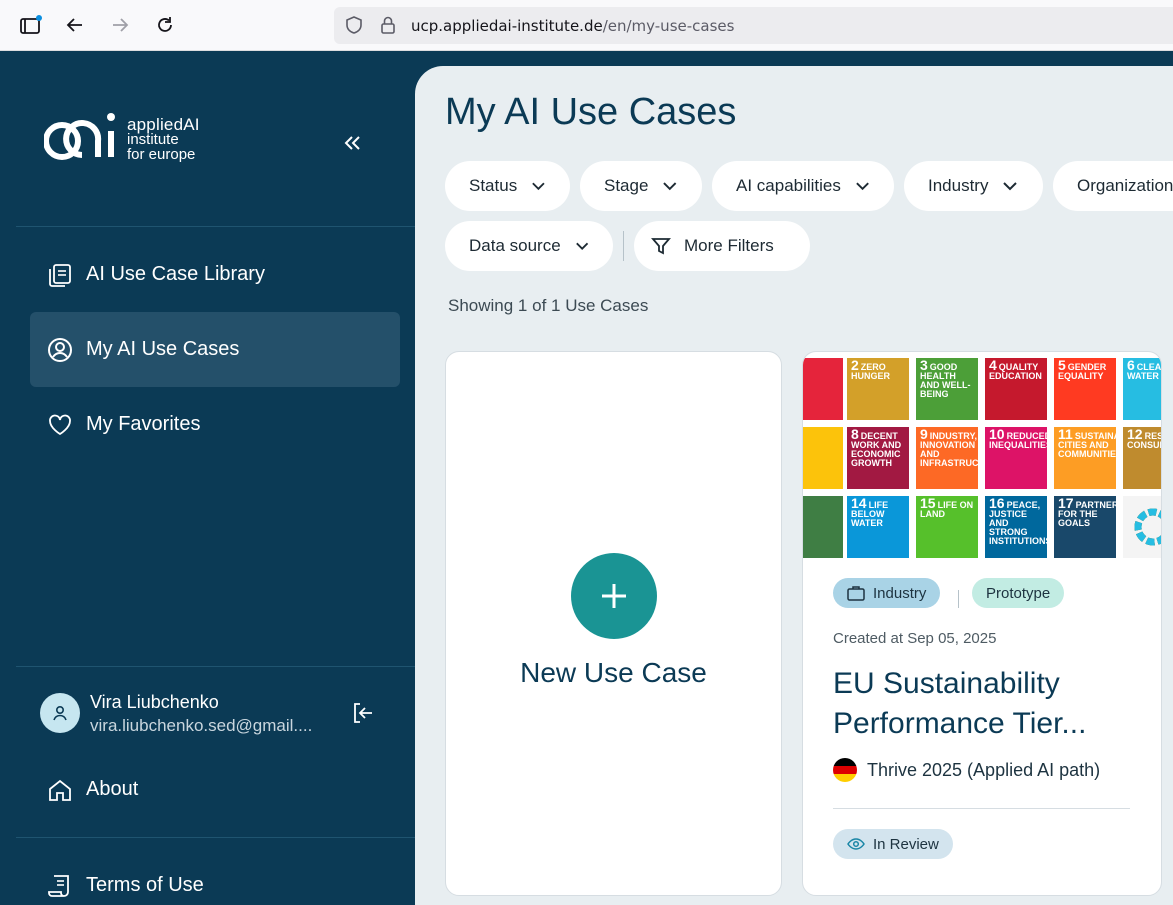 Image resolution: width=1173 pixels, height=905 pixels. Describe the element at coordinates (31, 25) in the screenshot. I see `sidebar-toggle-icon` at that location.